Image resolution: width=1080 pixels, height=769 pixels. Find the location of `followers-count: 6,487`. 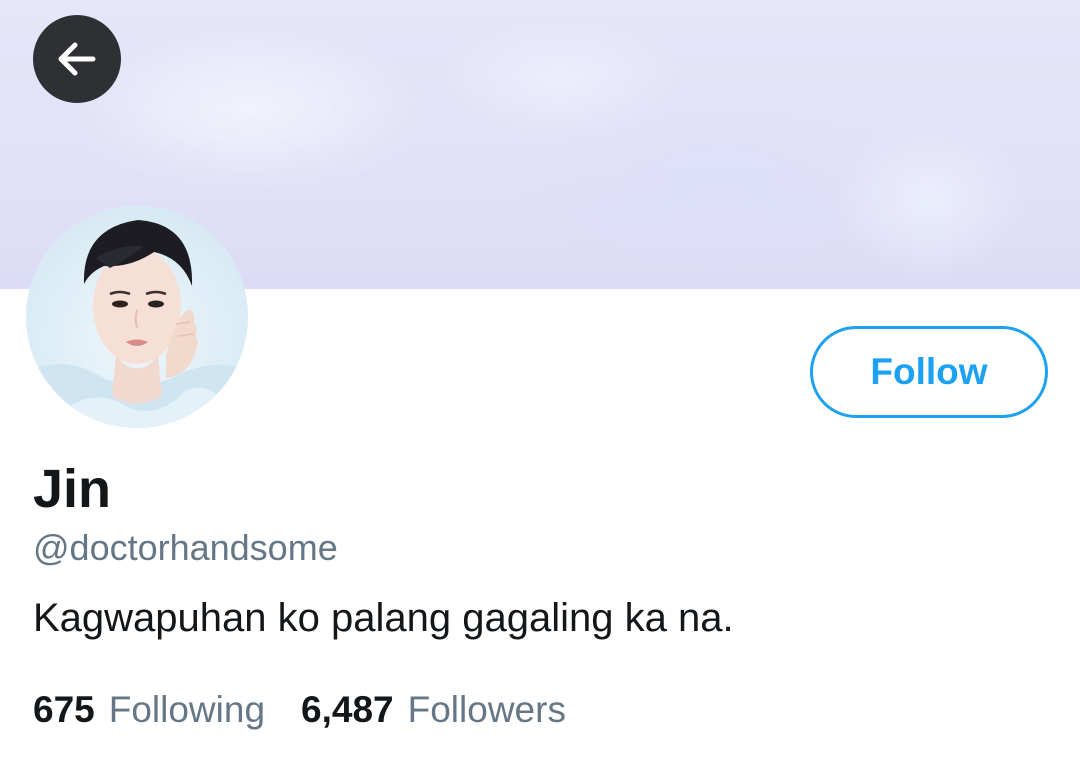

followers-count: 6,487 is located at coordinates (347, 709).